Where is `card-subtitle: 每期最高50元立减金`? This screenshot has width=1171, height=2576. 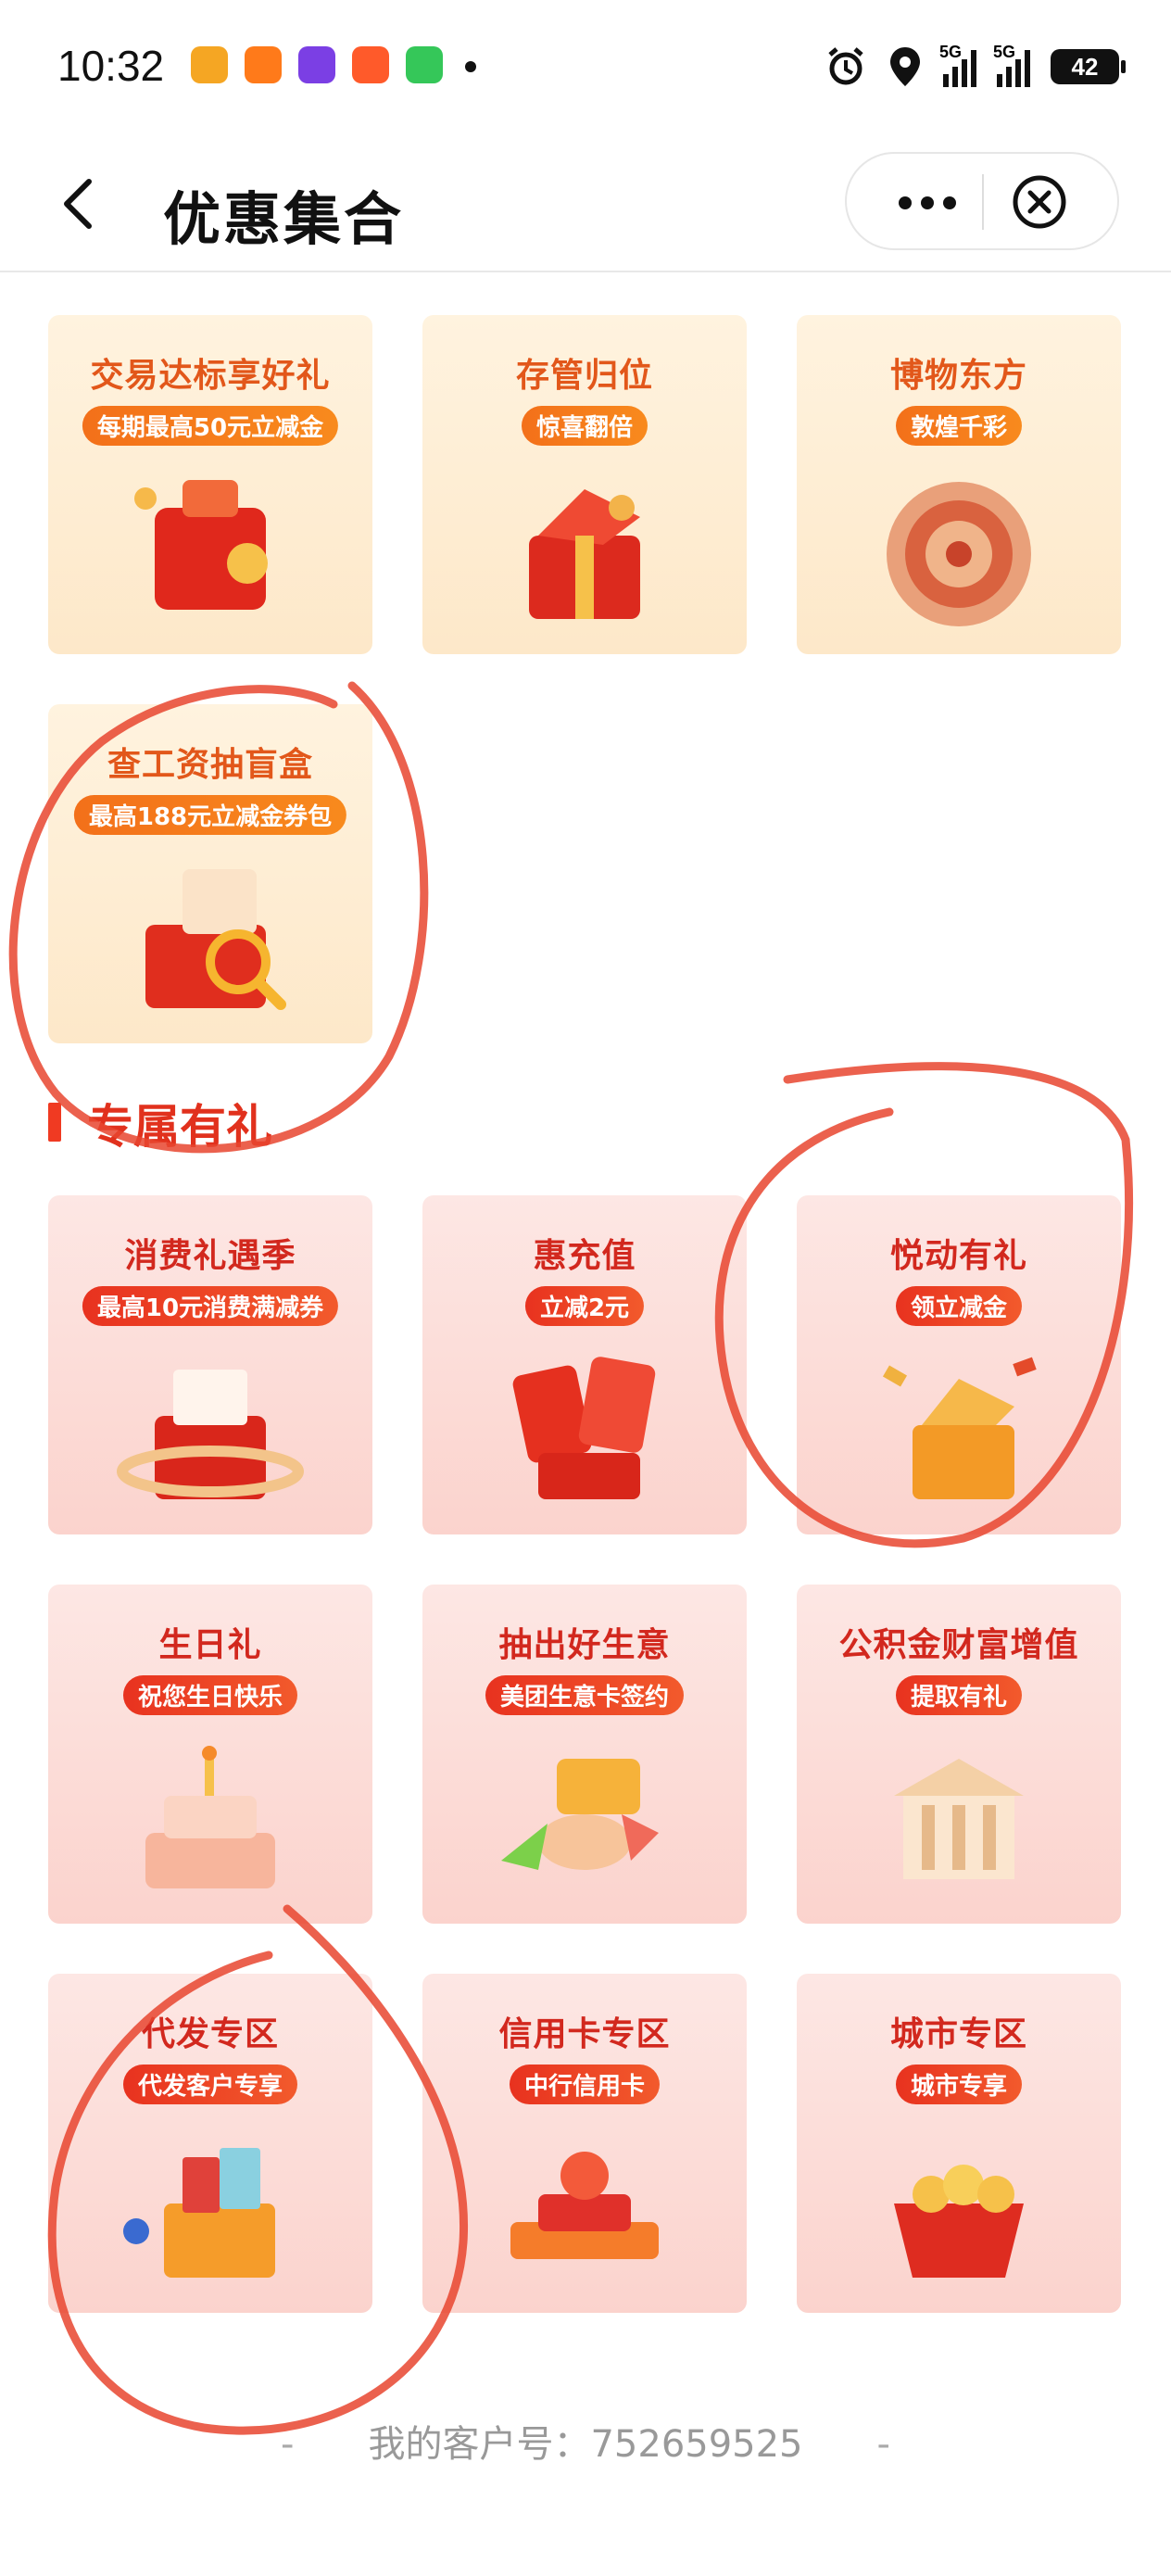 card-subtitle: 每期最高50元立减金 is located at coordinates (211, 426).